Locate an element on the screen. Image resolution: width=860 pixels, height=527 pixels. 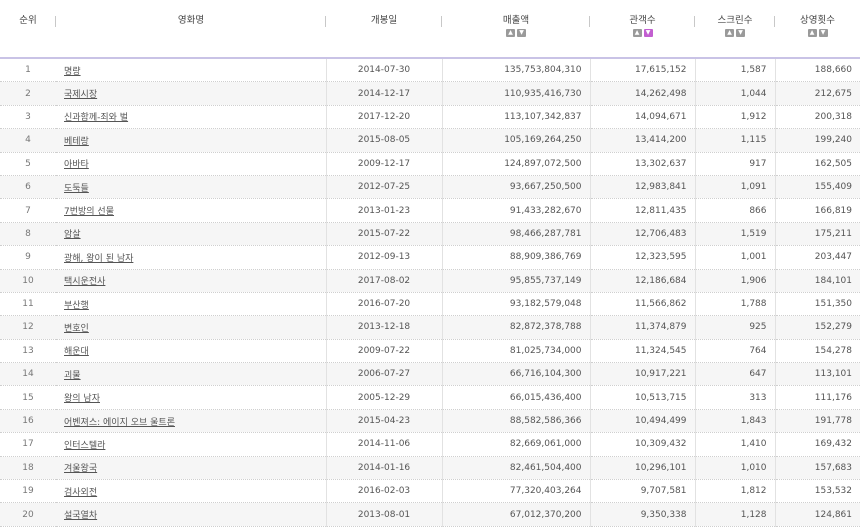
showings-cell: 200,318 is located at coordinates (817, 117).